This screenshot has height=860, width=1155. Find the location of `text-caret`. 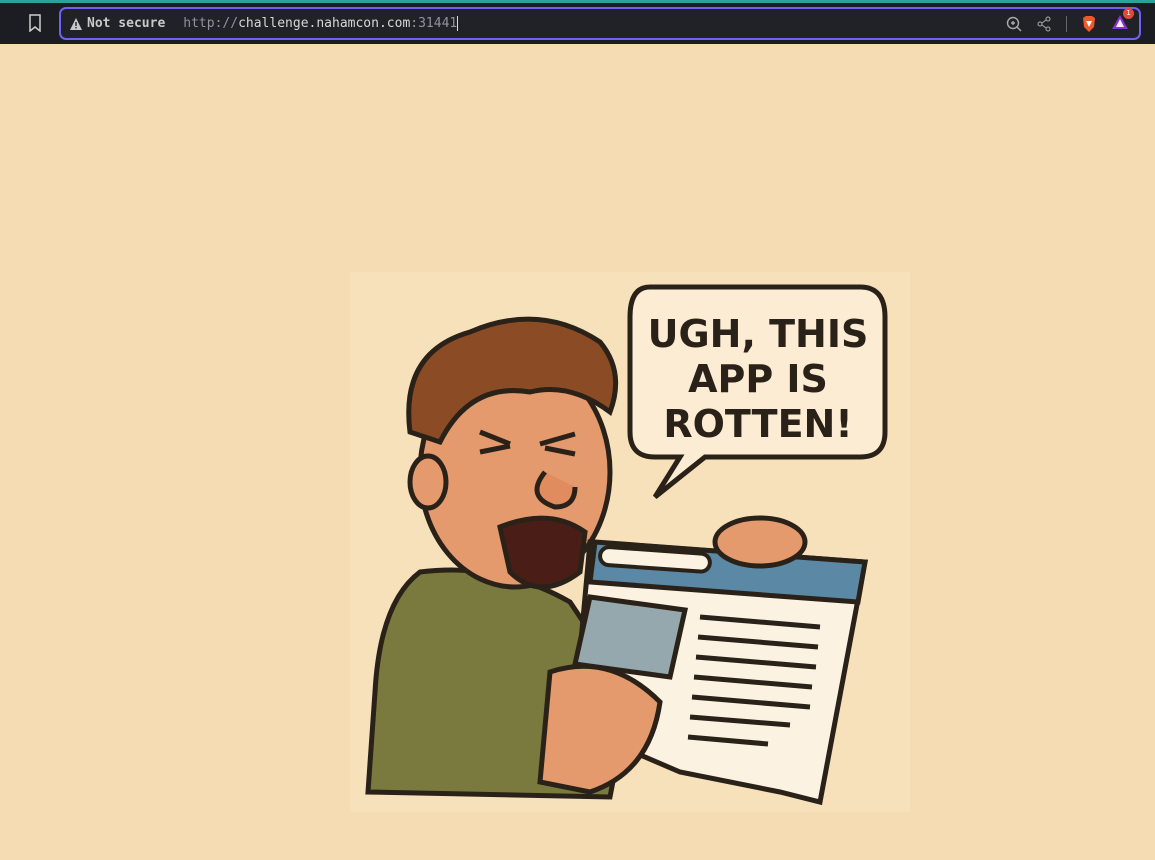

text-caret is located at coordinates (458, 23).